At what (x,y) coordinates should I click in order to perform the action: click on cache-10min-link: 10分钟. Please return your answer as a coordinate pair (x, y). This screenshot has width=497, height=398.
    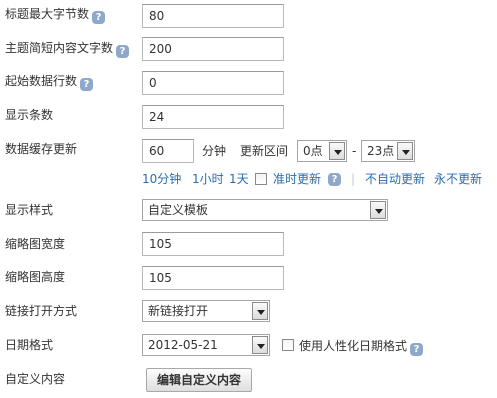
    Looking at the image, I should click on (161, 179).